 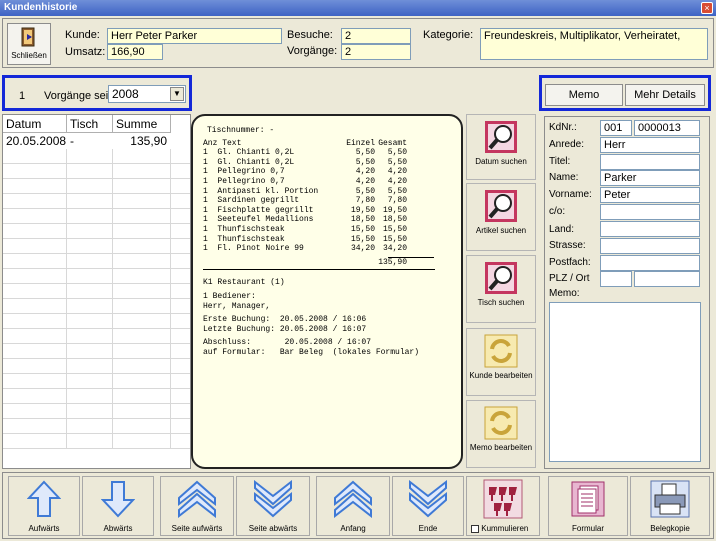 What do you see at coordinates (148, 141) in the screenshot?
I see `cell-summe: 135,90` at bounding box center [148, 141].